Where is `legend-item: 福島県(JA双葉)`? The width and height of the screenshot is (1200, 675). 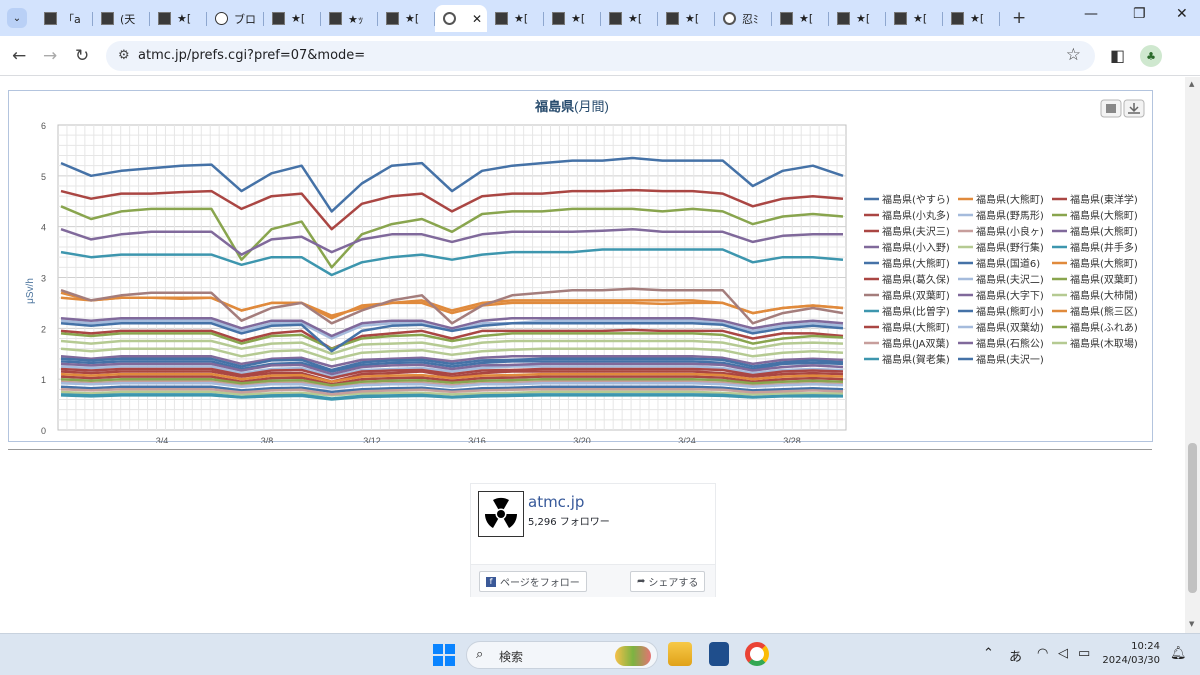
legend-item: 福島県(JA双葉) is located at coordinates (907, 343).